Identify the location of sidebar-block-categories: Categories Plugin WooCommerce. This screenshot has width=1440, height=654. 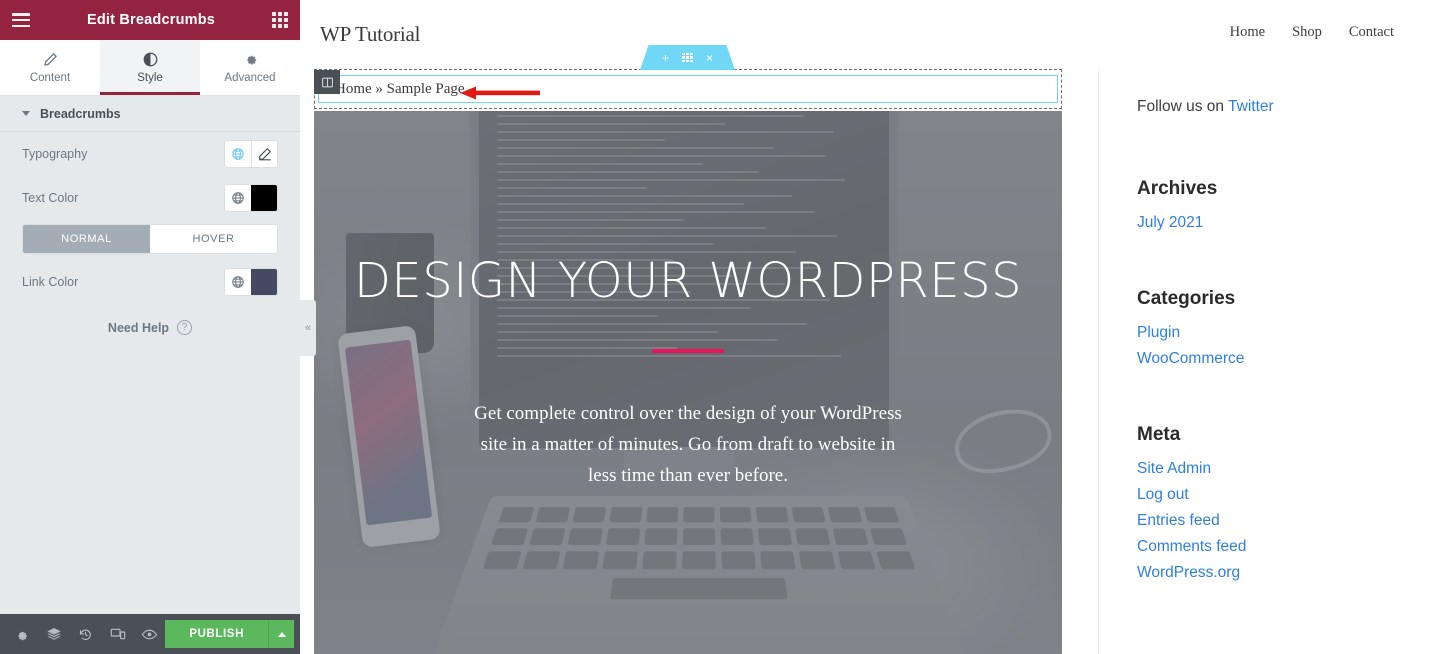
(1288, 328).